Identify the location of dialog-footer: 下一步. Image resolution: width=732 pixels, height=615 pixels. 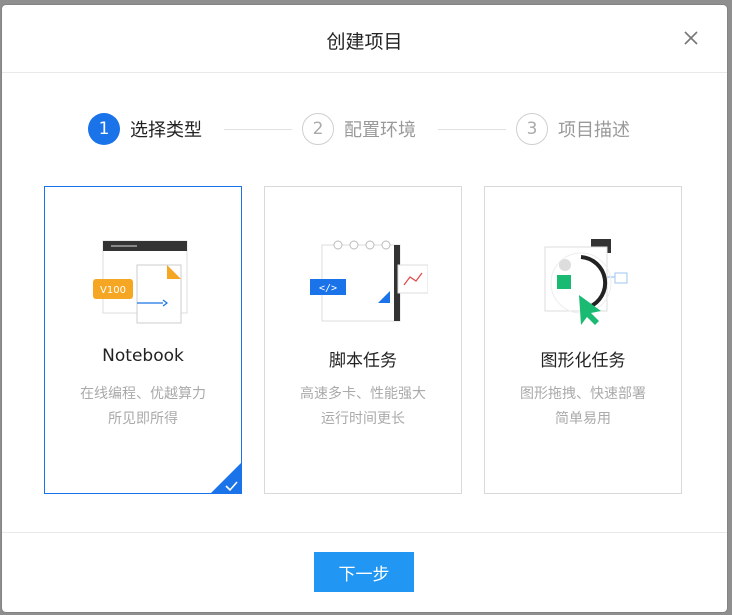
(364, 572).